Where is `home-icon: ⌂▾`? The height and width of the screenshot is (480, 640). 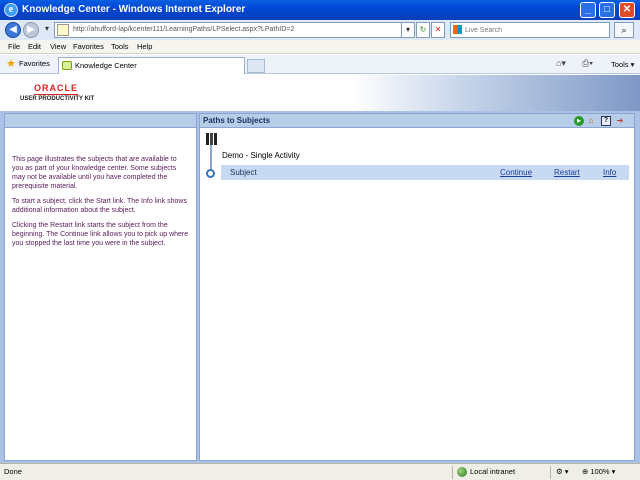 home-icon: ⌂▾ is located at coordinates (561, 63).